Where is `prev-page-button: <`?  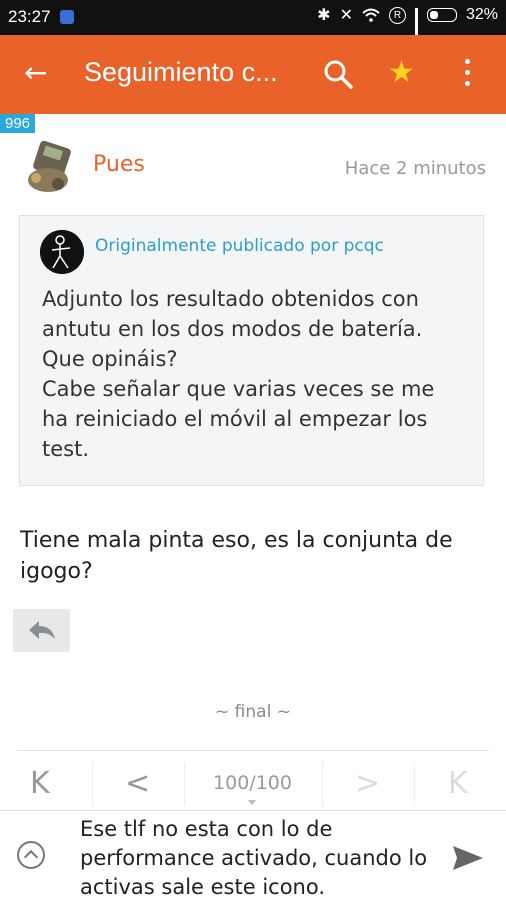
prev-page-button: < is located at coordinates (137, 784).